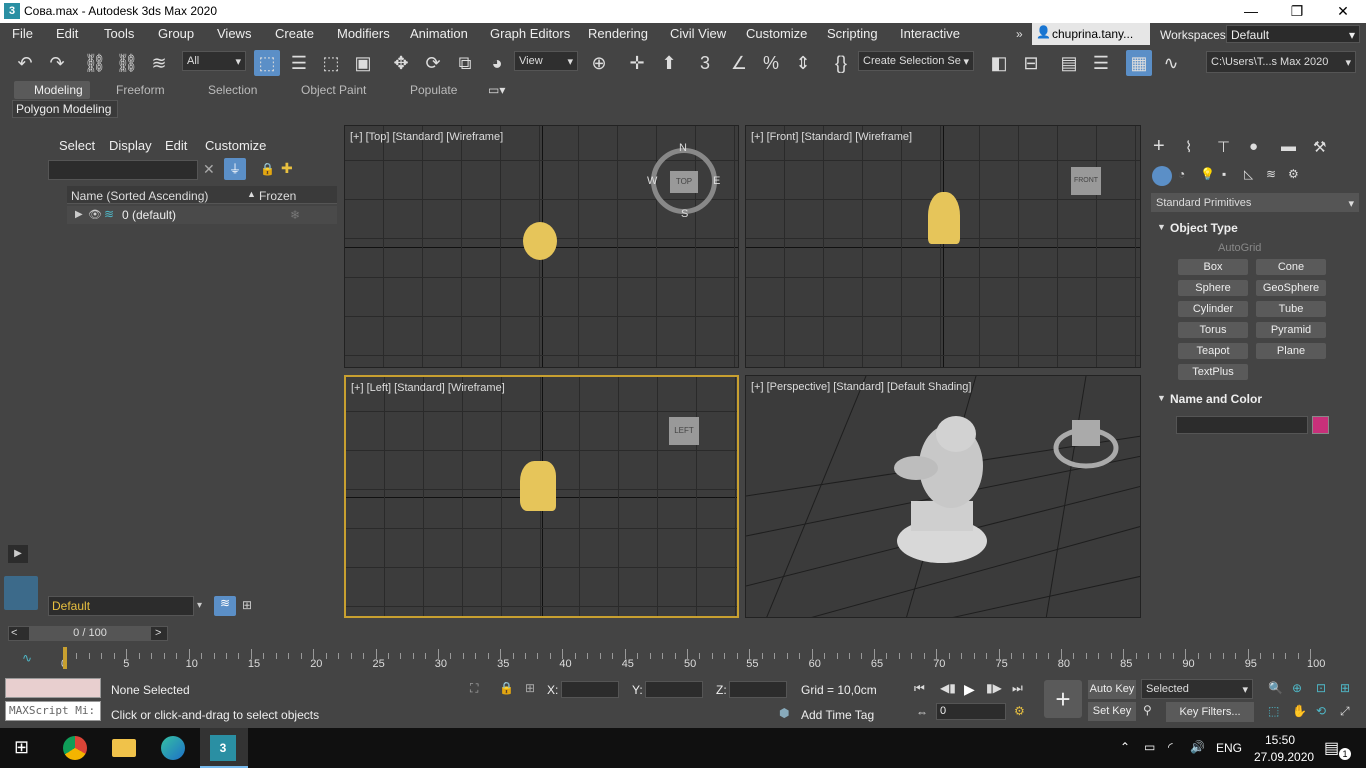  I want to click on display-tab-icon: ▬, so click(1288, 146).